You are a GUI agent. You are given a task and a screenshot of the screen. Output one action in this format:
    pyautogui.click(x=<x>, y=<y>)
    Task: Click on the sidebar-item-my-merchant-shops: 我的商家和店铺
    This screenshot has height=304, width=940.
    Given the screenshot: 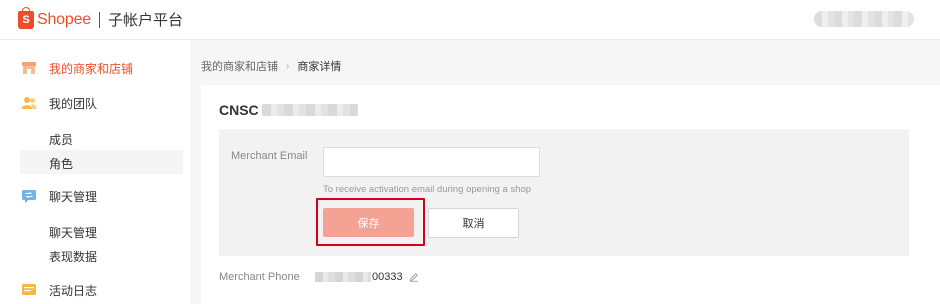 What is the action you would take?
    pyautogui.click(x=95, y=68)
    